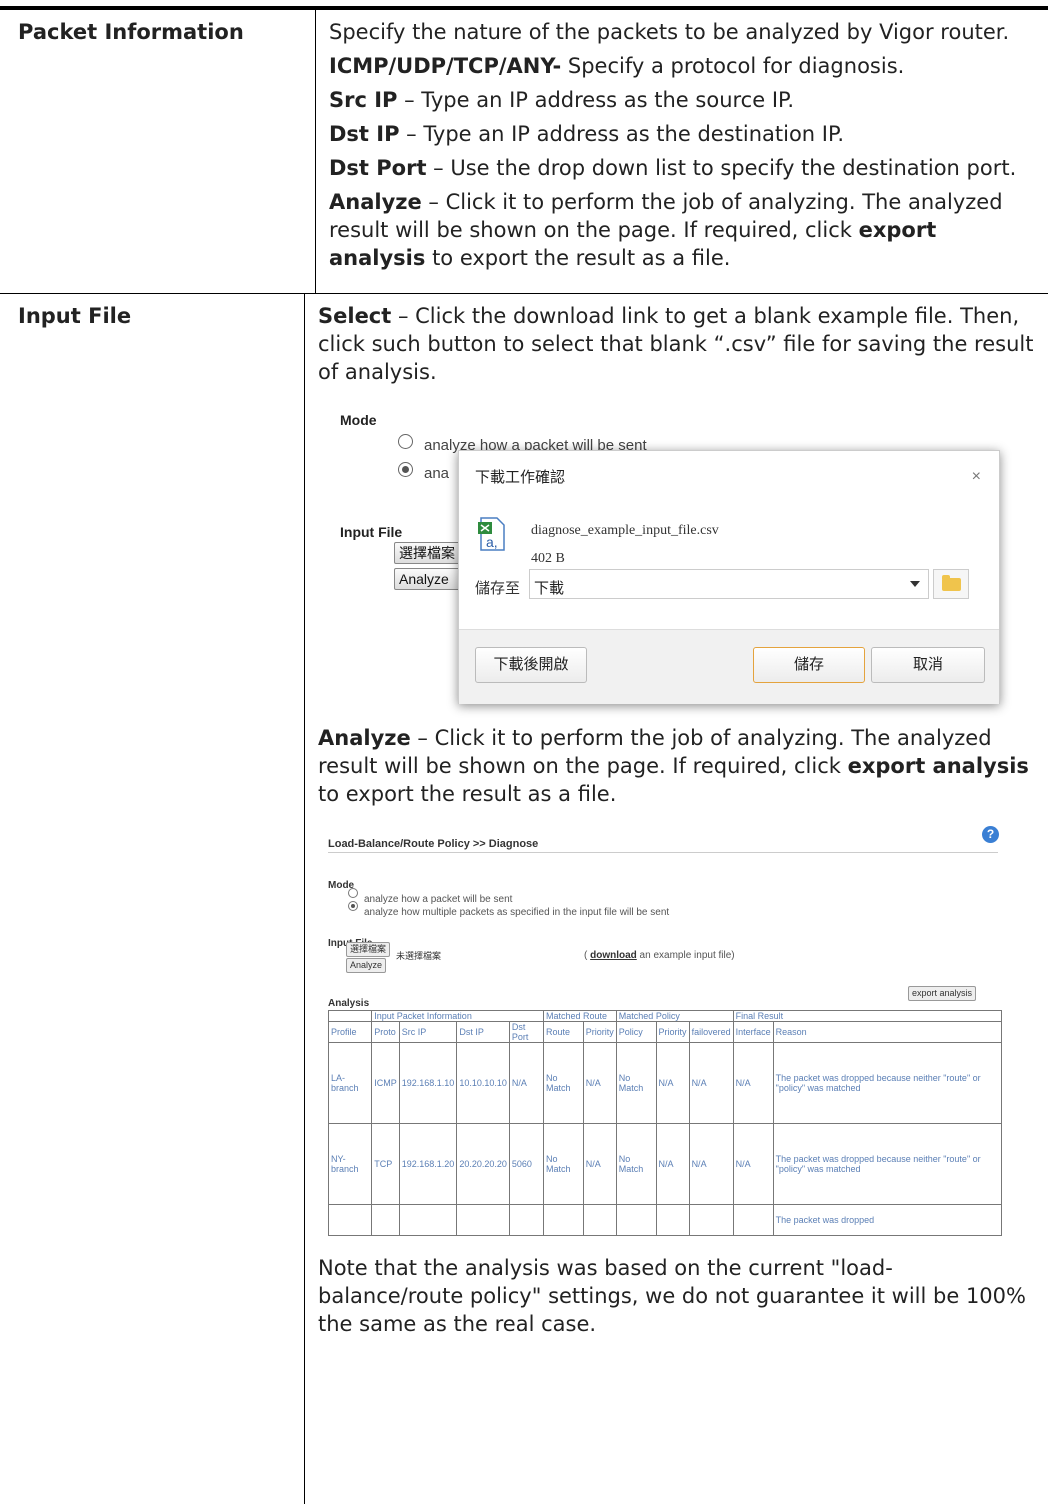  I want to click on download-link: download, so click(613, 955).